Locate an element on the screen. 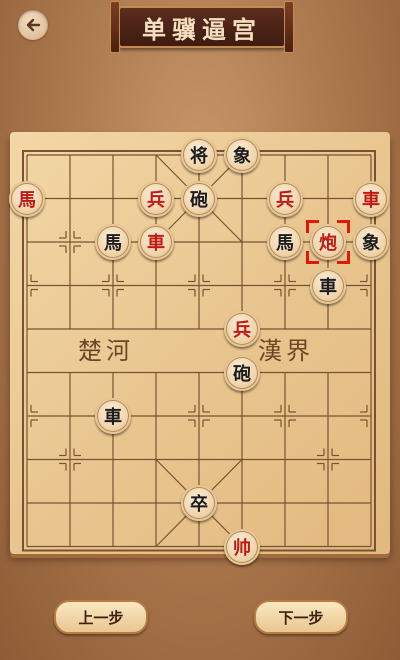 The height and width of the screenshot is (660, 400). piece-black: 将 is located at coordinates (199, 155).